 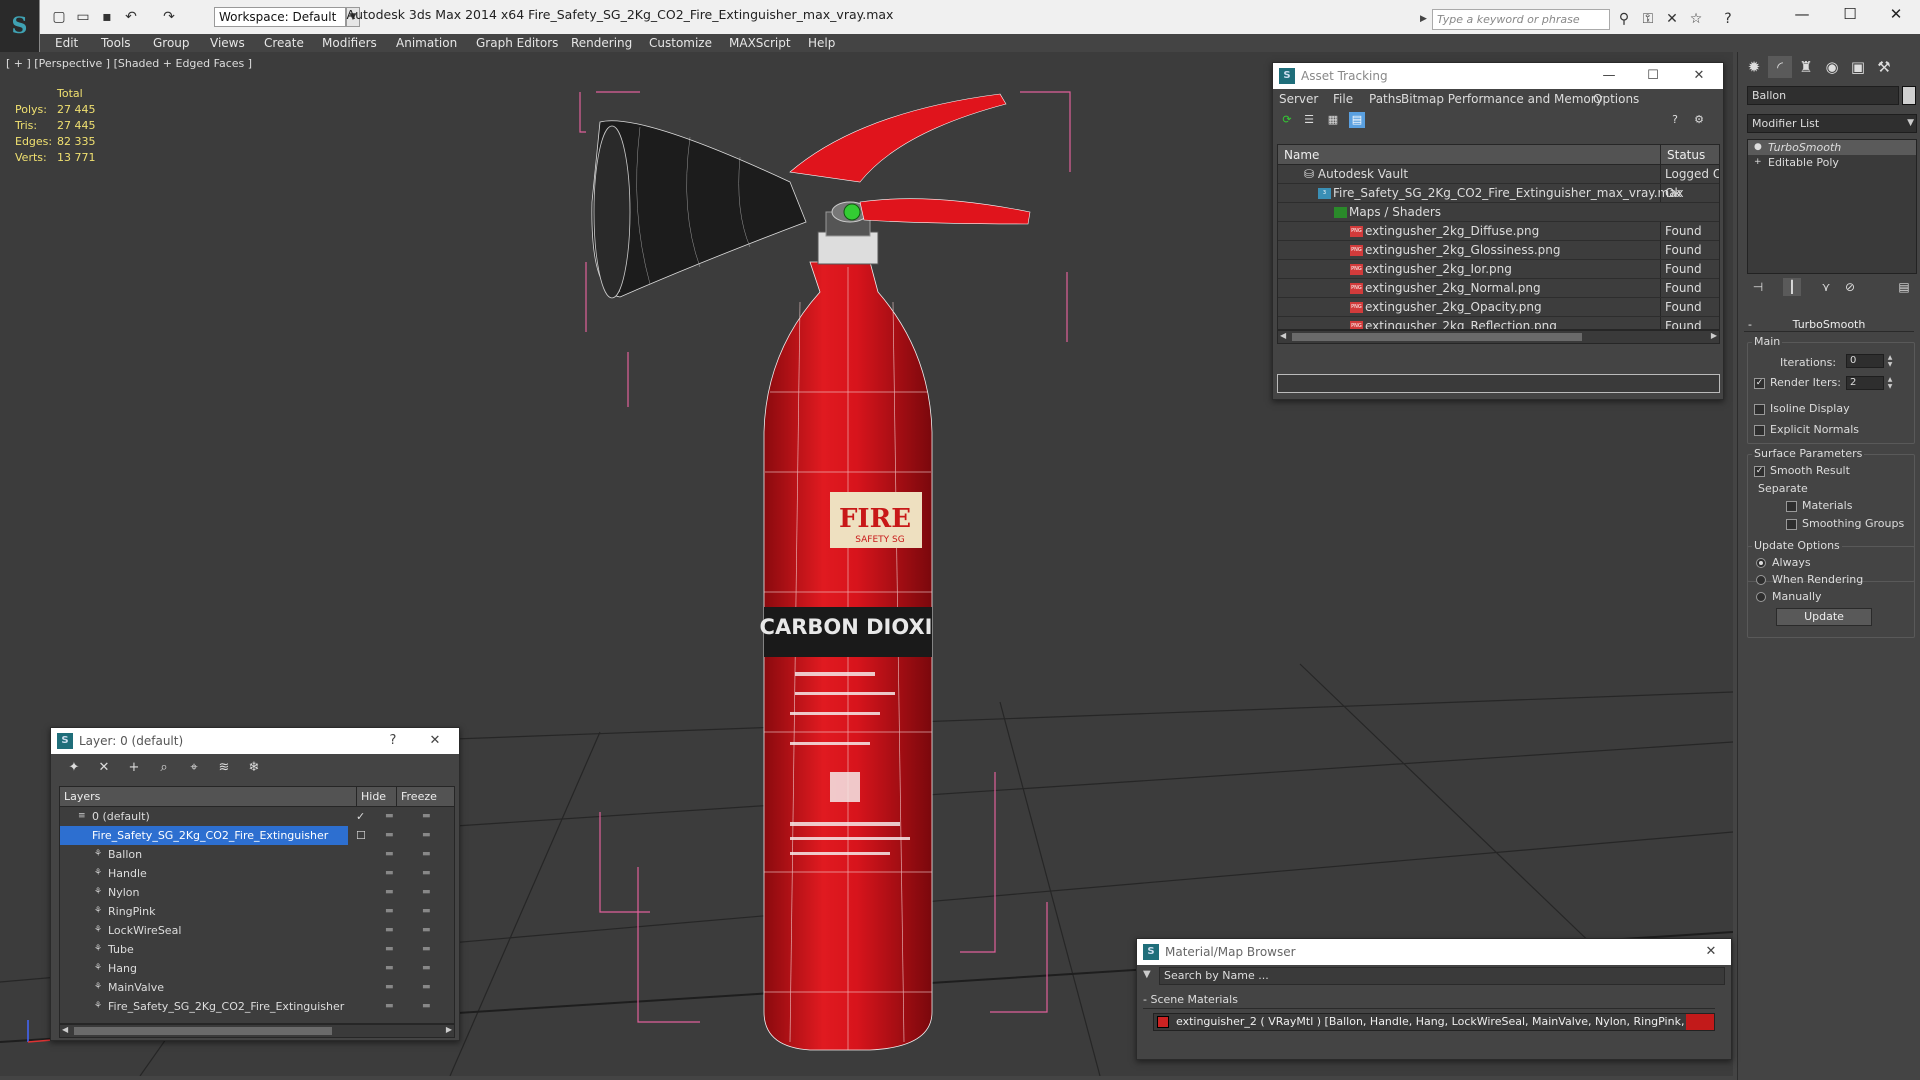 What do you see at coordinates (760, 43) in the screenshot?
I see `menu-maxscript: MAXScript` at bounding box center [760, 43].